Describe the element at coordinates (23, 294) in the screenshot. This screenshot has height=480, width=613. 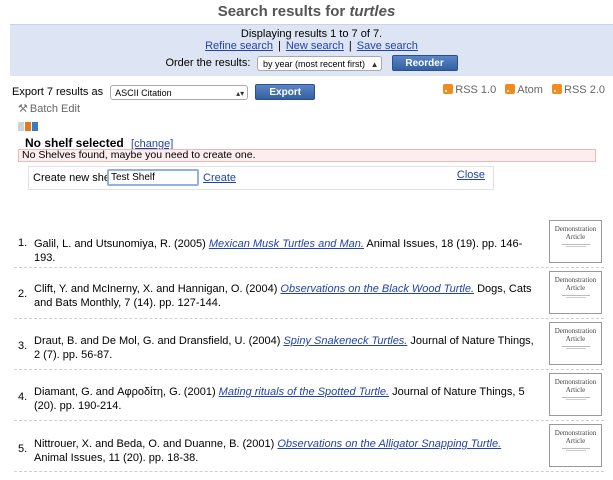
I see `result-number: 2.` at that location.